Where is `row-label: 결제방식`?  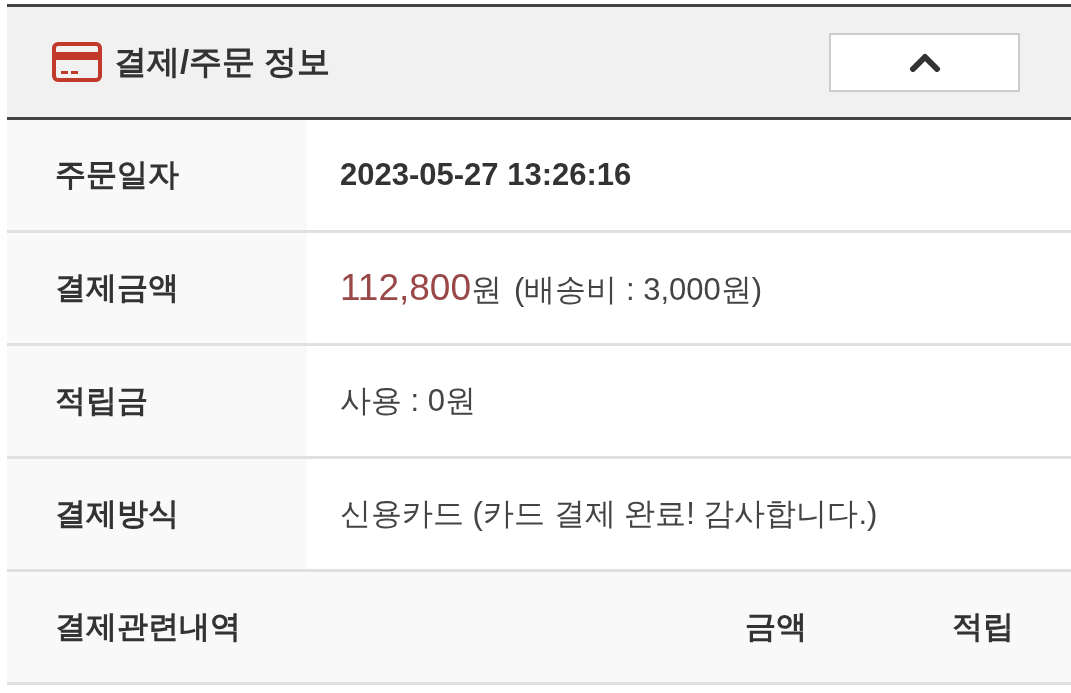 row-label: 결제방식 is located at coordinates (117, 513).